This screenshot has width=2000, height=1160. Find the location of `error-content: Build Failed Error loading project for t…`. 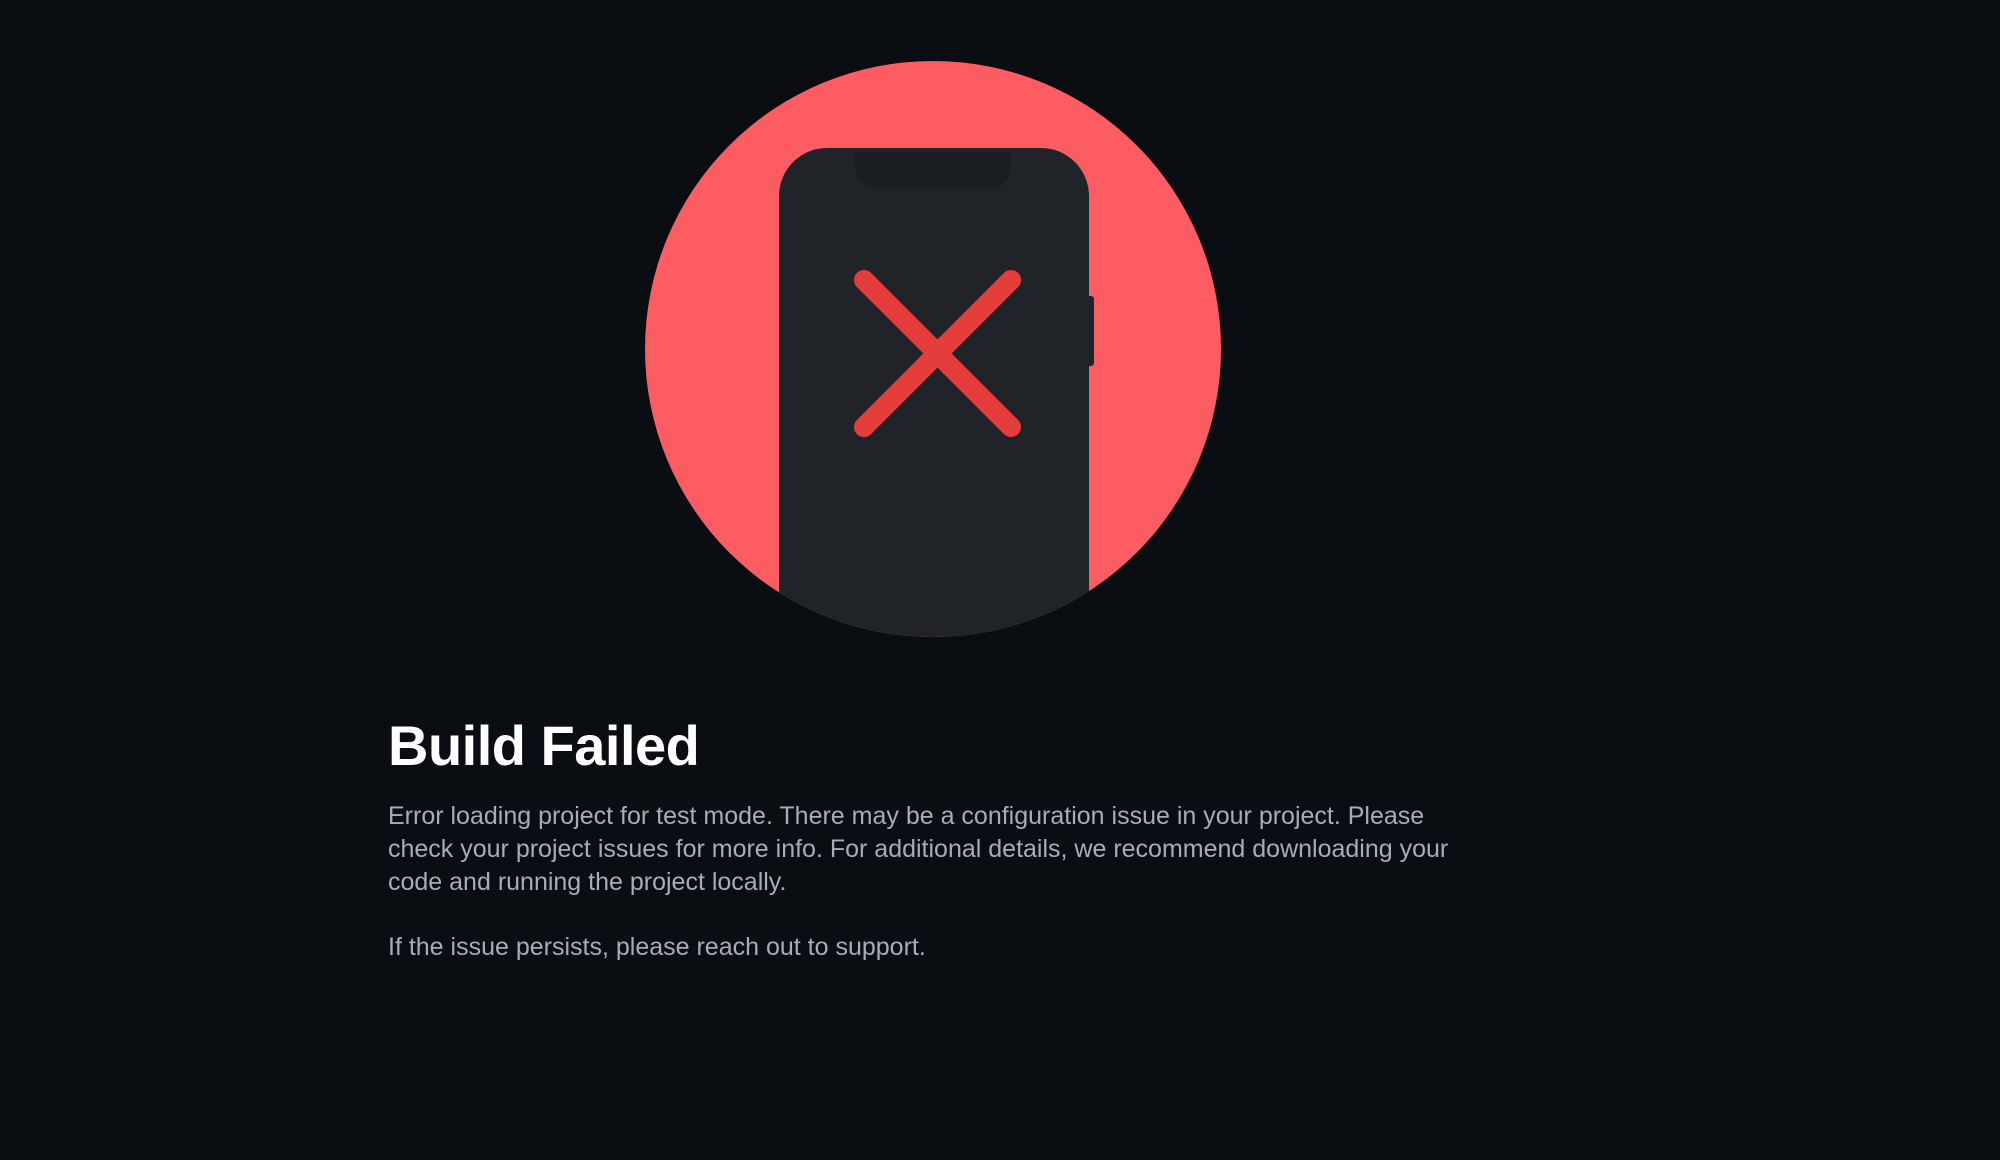

error-content: Build Failed Error loading project for t… is located at coordinates (938, 837).